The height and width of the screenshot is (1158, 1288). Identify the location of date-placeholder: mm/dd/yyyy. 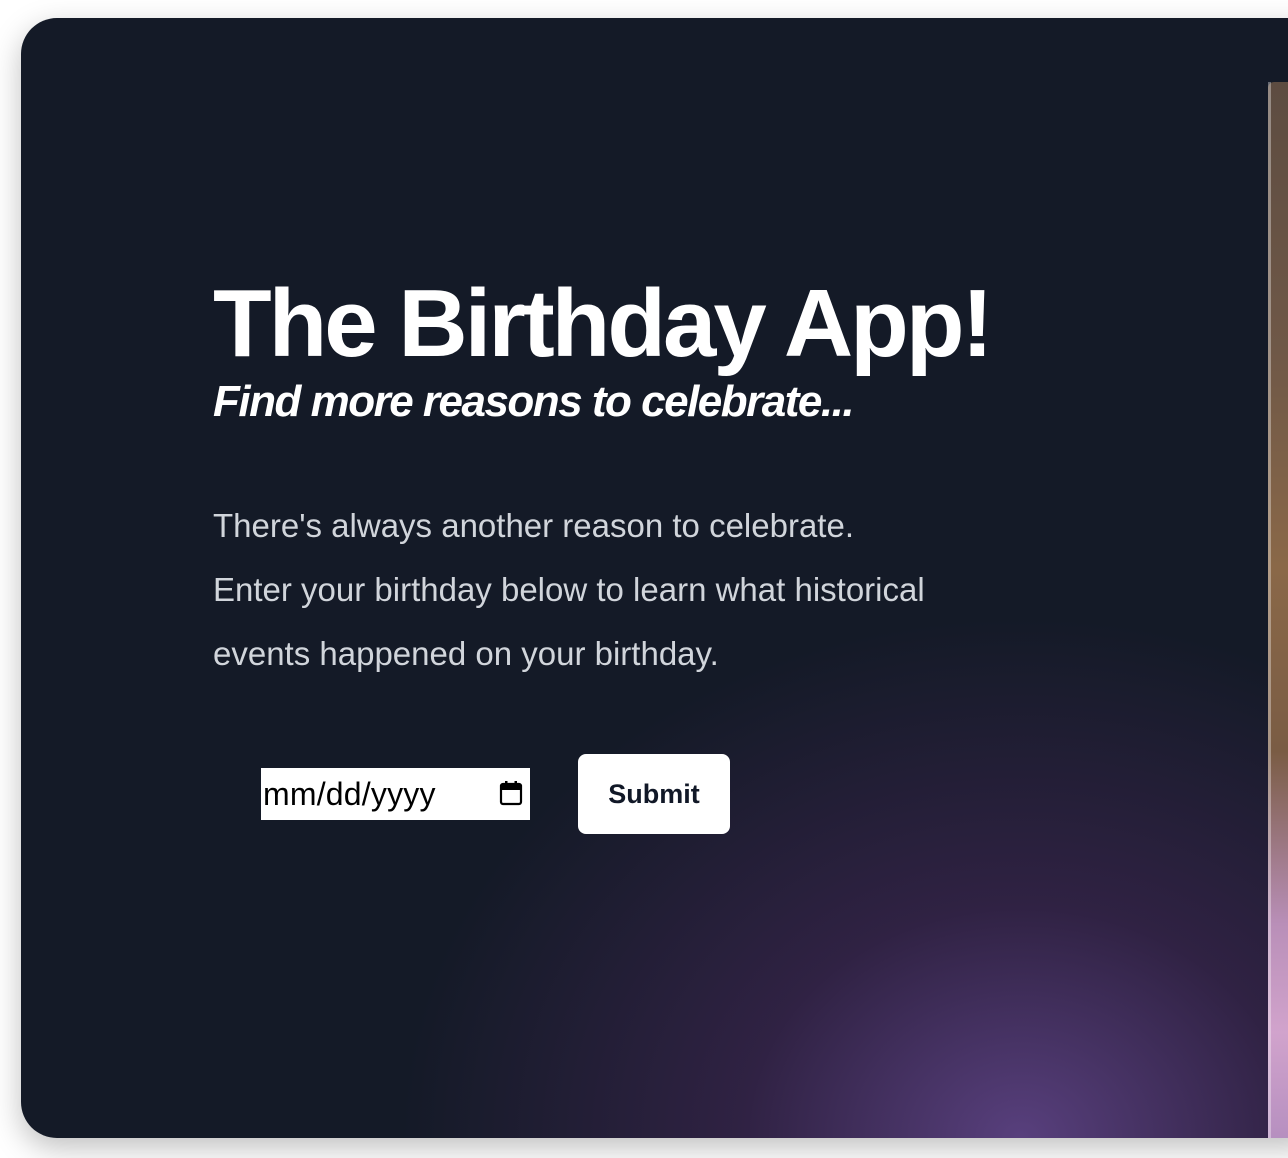
(349, 793).